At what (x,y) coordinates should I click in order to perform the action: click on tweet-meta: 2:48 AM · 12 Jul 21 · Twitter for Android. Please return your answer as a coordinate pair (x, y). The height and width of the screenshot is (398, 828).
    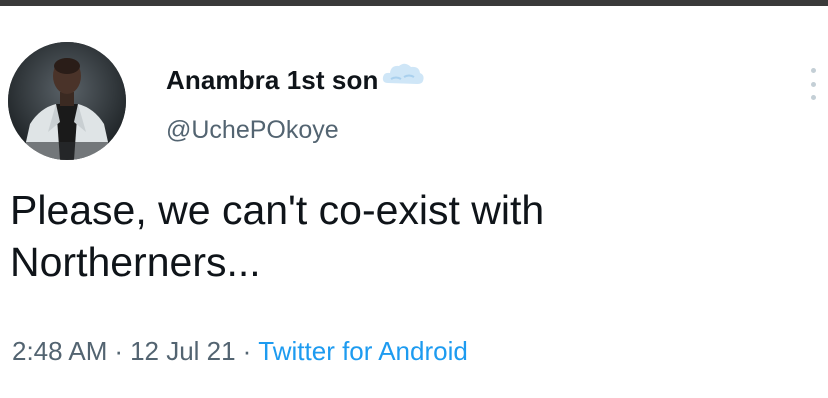
    Looking at the image, I should click on (240, 351).